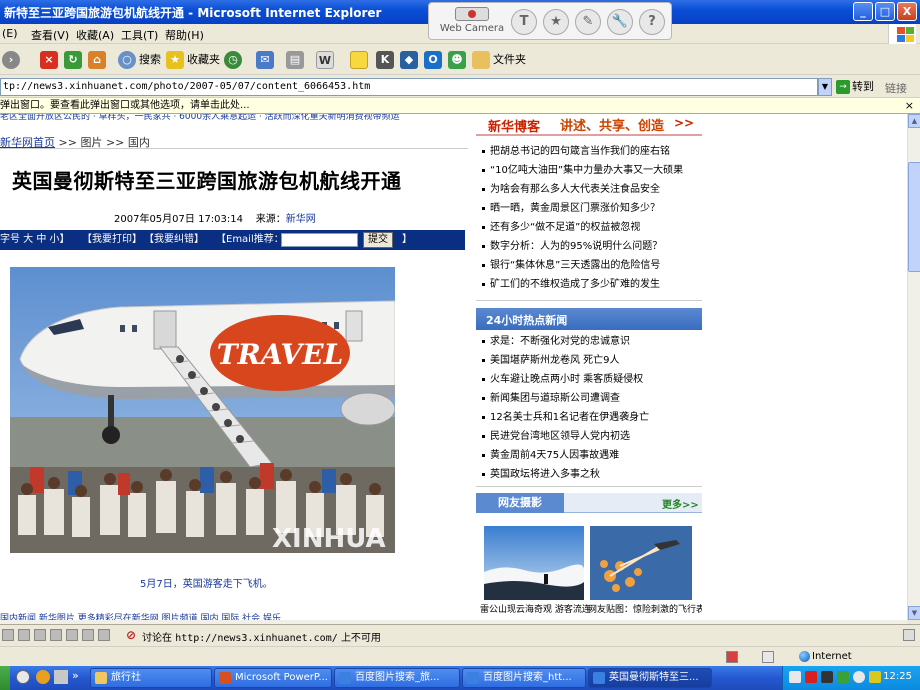 The width and height of the screenshot is (920, 690). I want to click on search-button: ○ 搜索, so click(139, 60).